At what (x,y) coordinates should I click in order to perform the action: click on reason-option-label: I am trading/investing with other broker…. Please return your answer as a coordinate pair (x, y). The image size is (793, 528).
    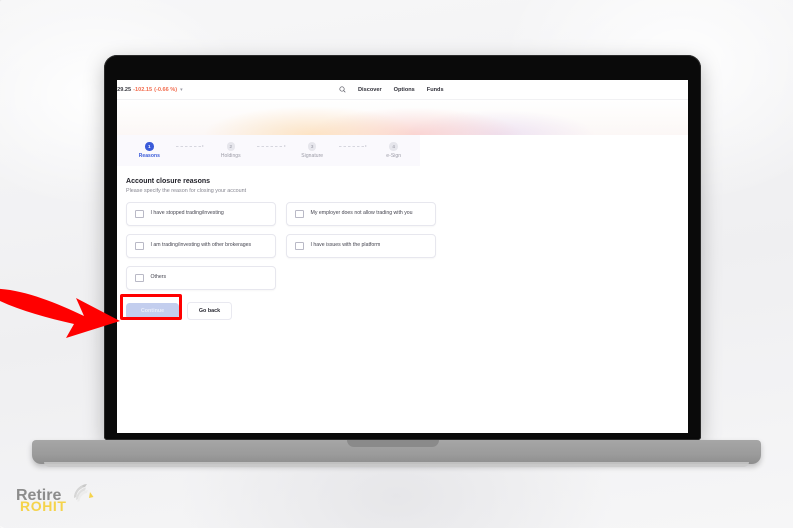
    Looking at the image, I should click on (201, 245).